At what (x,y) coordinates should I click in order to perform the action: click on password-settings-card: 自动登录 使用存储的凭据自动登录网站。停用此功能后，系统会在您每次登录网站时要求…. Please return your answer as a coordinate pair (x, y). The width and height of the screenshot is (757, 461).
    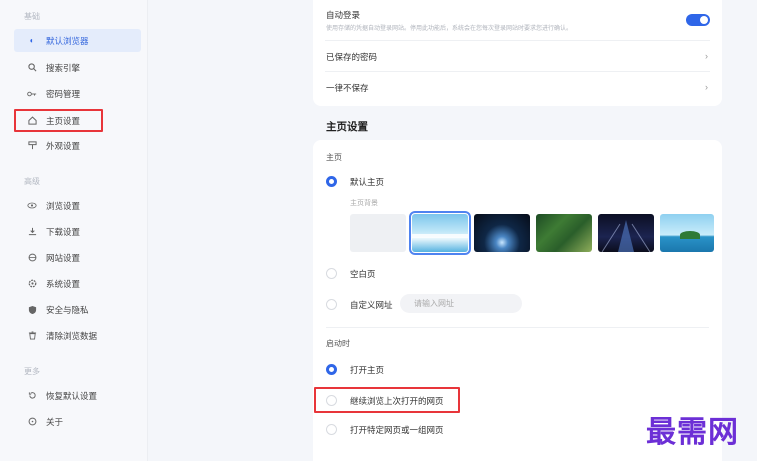
    Looking at the image, I should click on (517, 53).